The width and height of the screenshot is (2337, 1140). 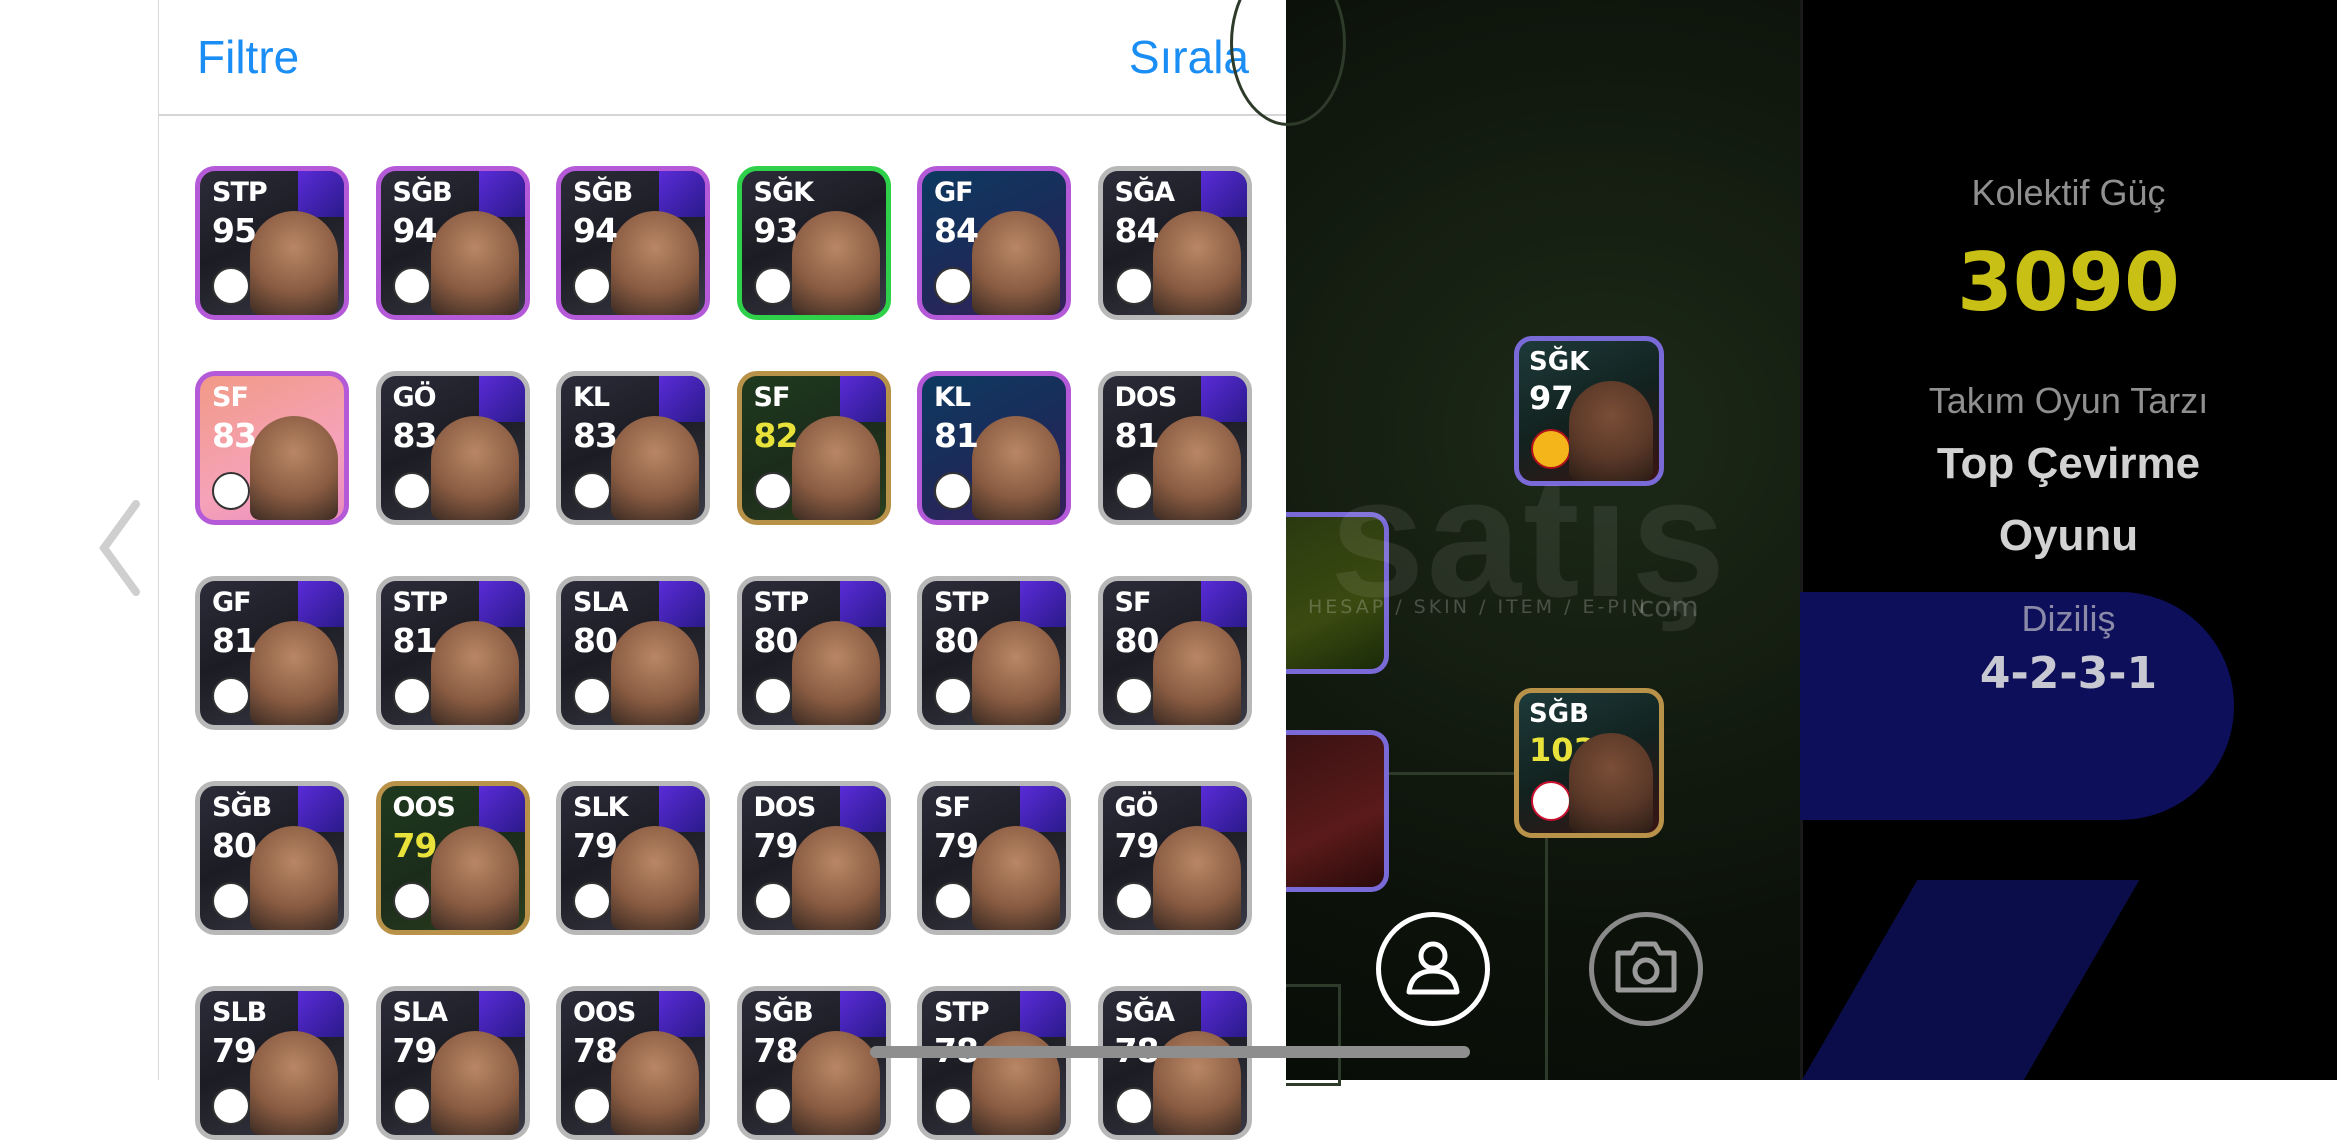 I want to click on player-card: SF 79, so click(x=994, y=858).